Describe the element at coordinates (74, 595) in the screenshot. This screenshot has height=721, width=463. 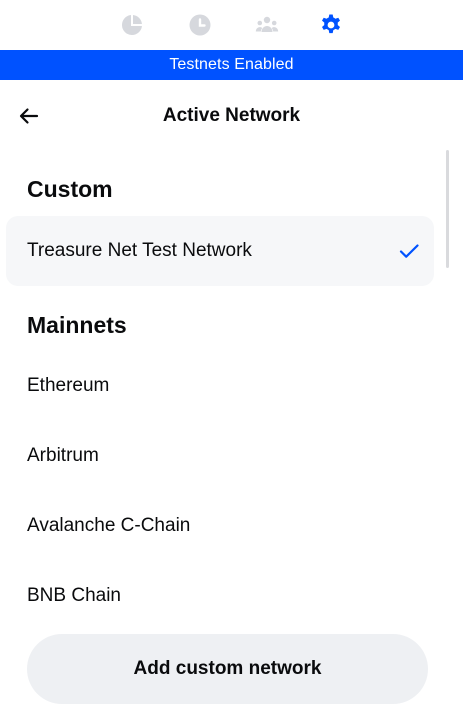
I see `network-item-label: BNB Chain` at that location.